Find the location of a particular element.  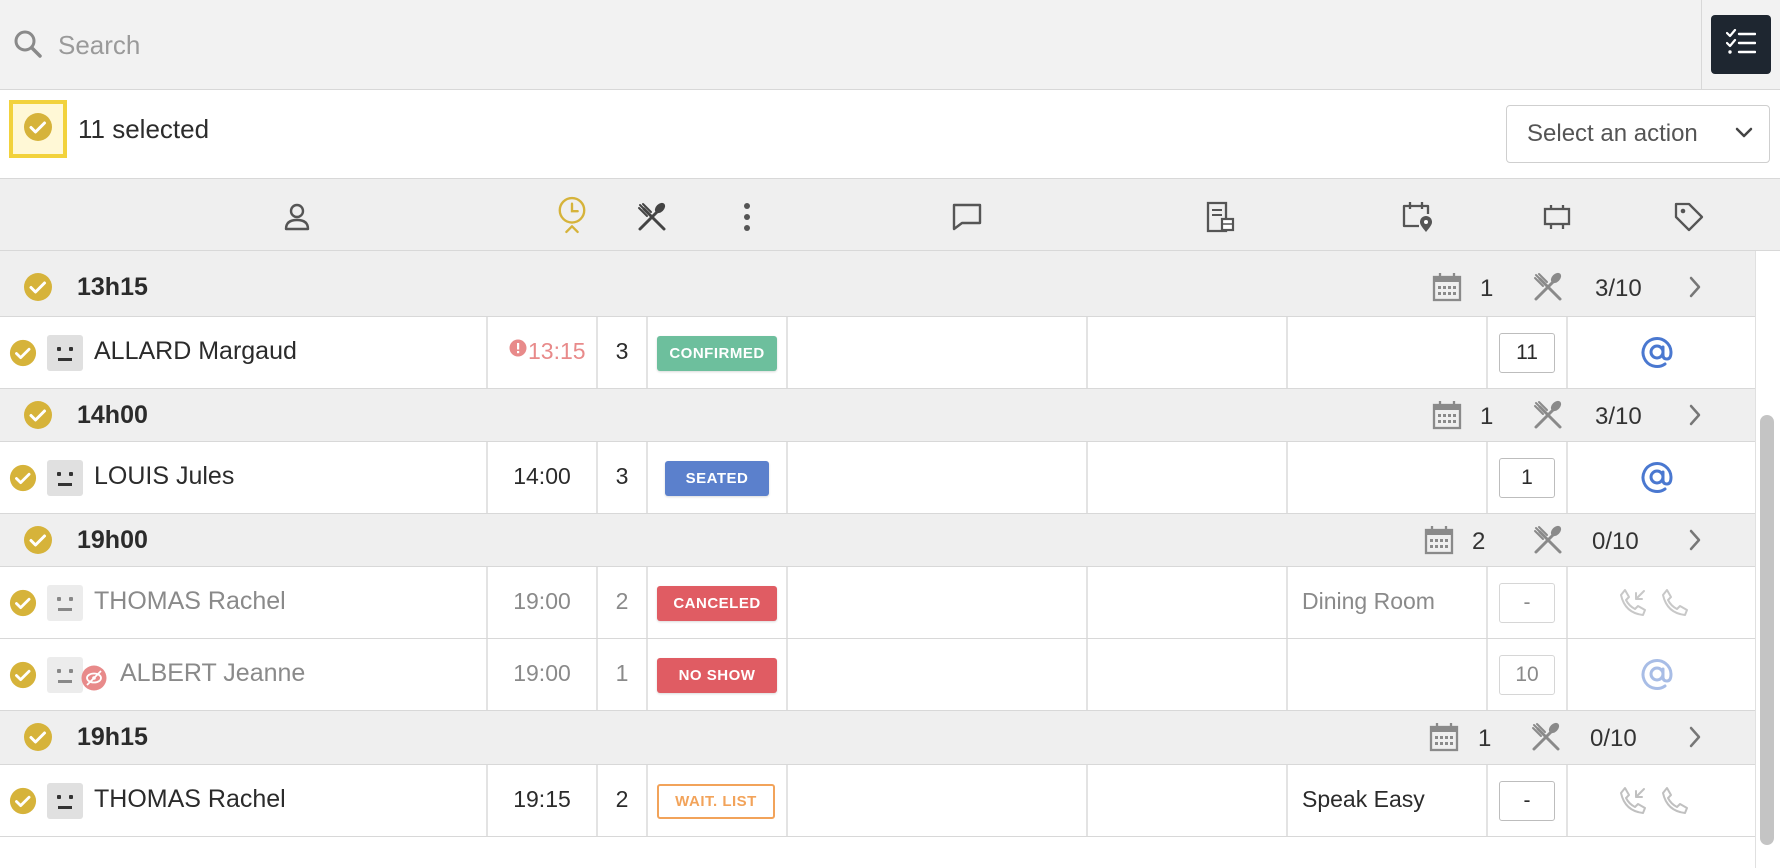

search-icon is located at coordinates (28, 44).